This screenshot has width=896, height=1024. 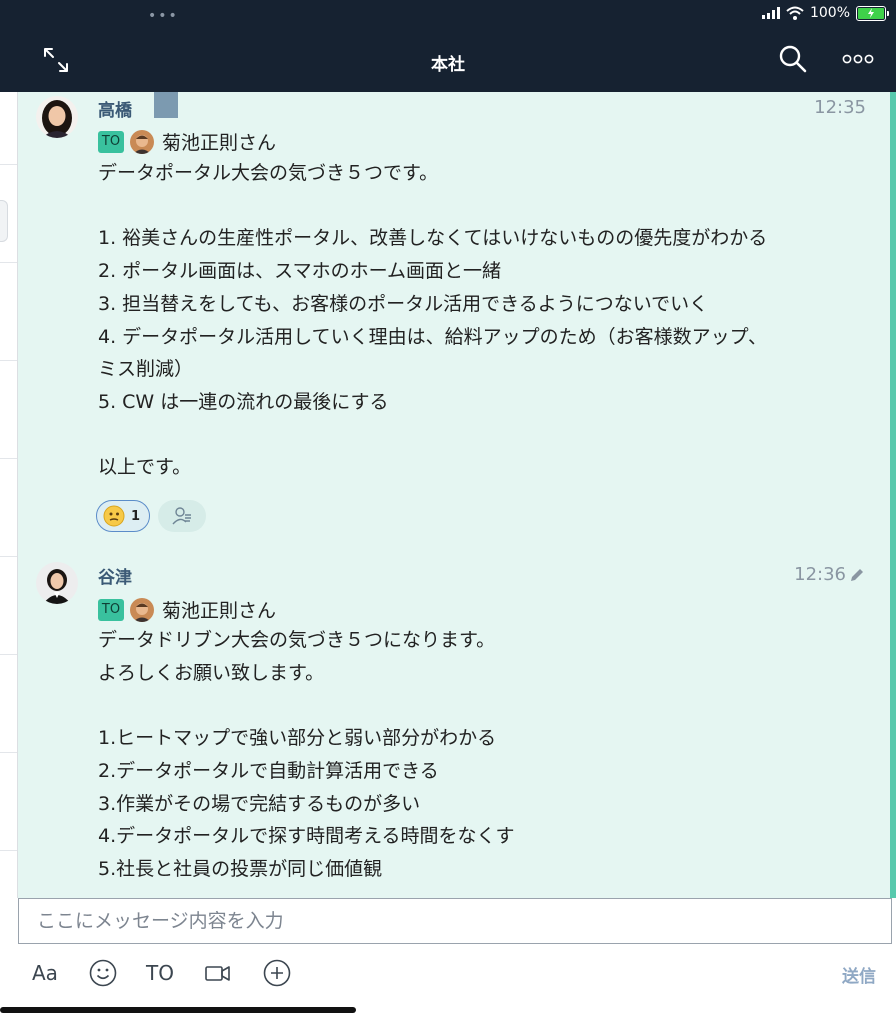 I want to click on message-line: 3.作業がその場で完結するものが多い, so click(x=259, y=803).